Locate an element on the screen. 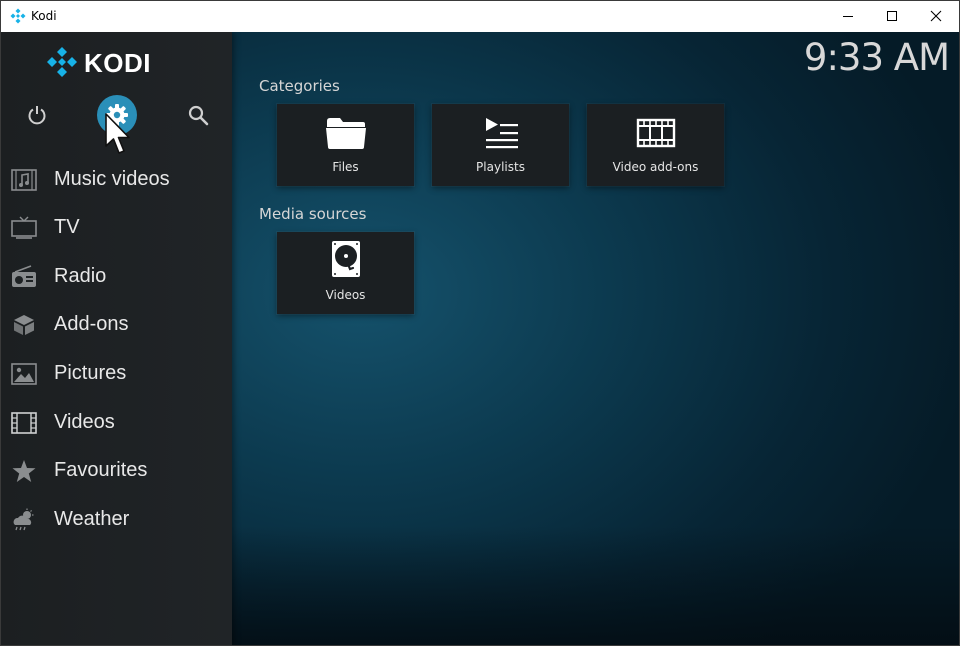 This screenshot has height=646, width=960. maximize-icon is located at coordinates (892, 16).